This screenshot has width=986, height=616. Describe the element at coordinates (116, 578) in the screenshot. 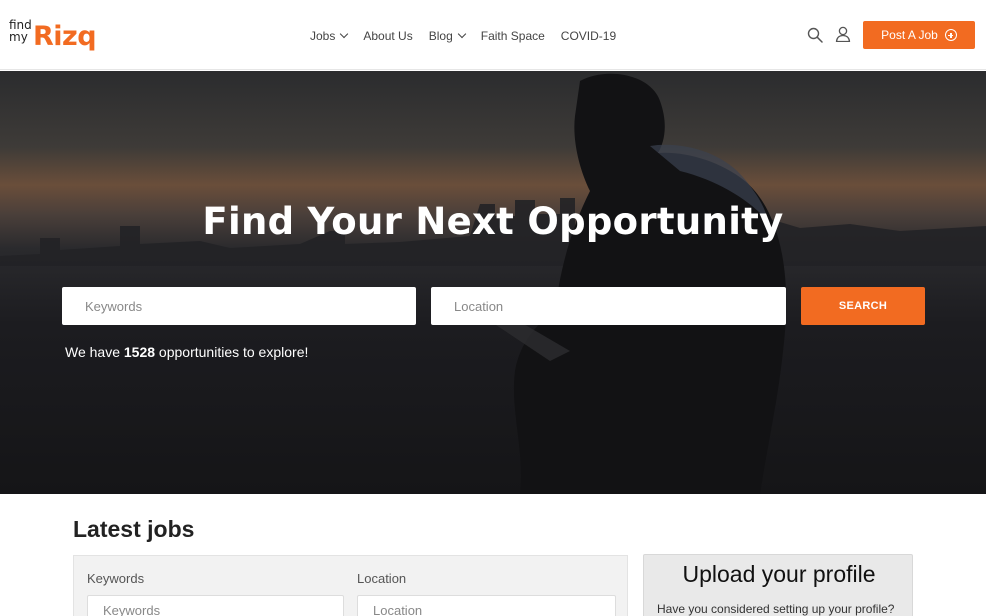

I see `keywords-label: Keywords` at that location.